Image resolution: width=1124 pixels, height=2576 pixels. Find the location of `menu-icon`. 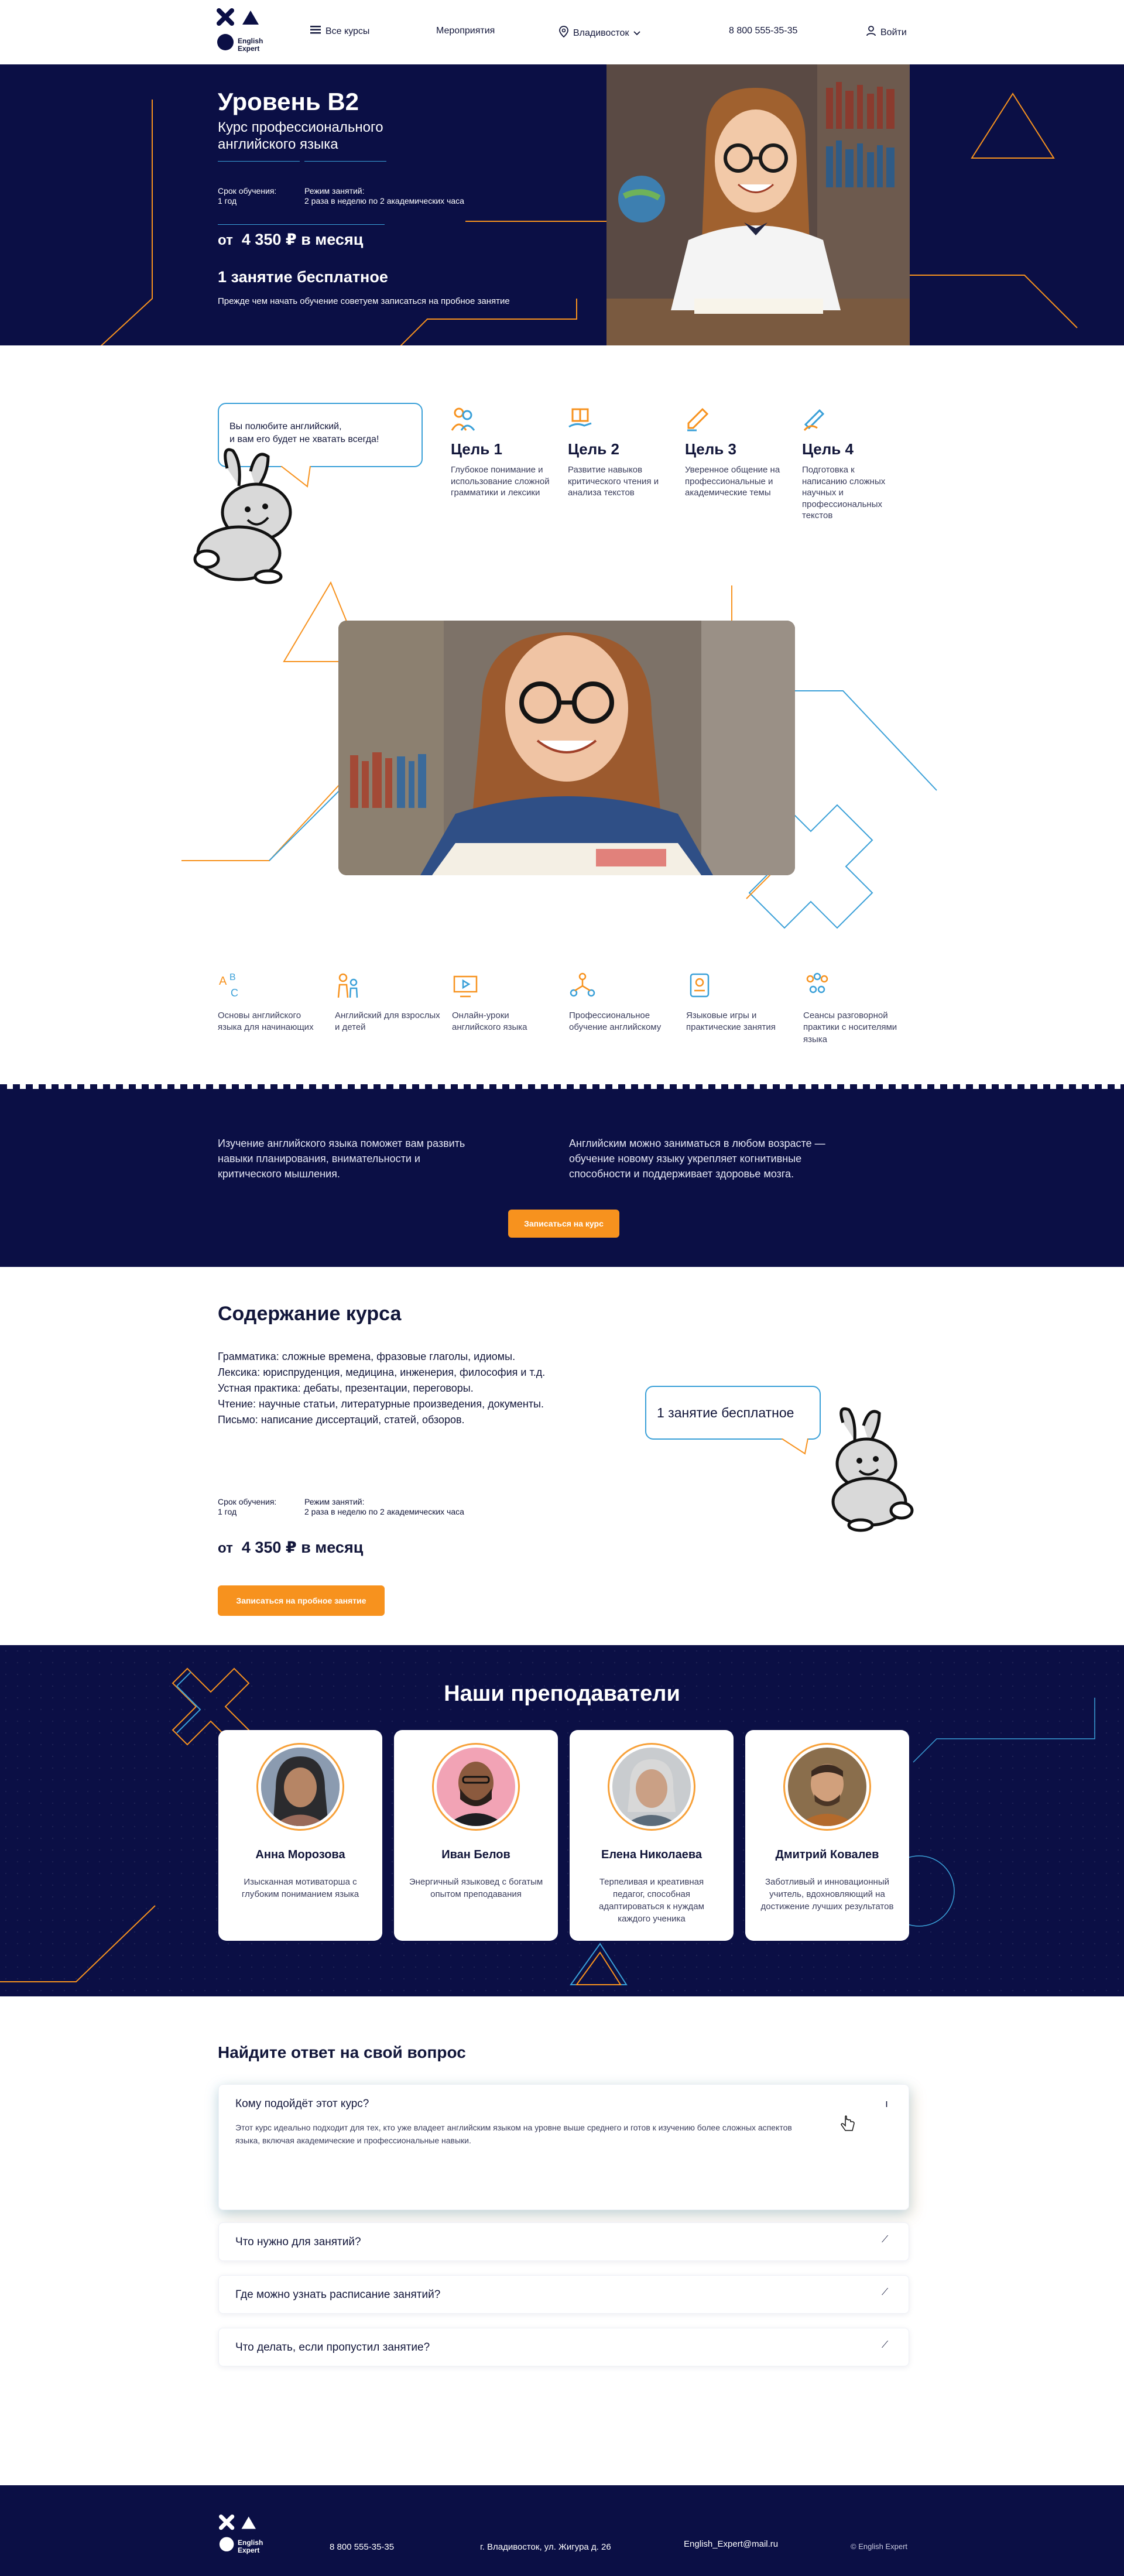

menu-icon is located at coordinates (315, 31).